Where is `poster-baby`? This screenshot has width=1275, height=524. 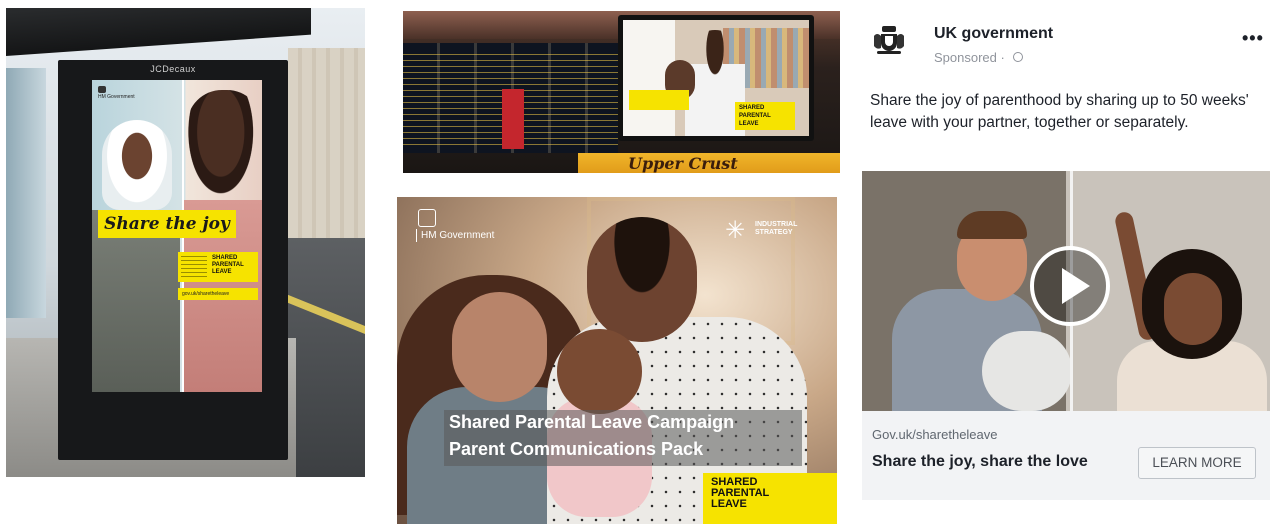
poster-baby is located at coordinates (137, 165).